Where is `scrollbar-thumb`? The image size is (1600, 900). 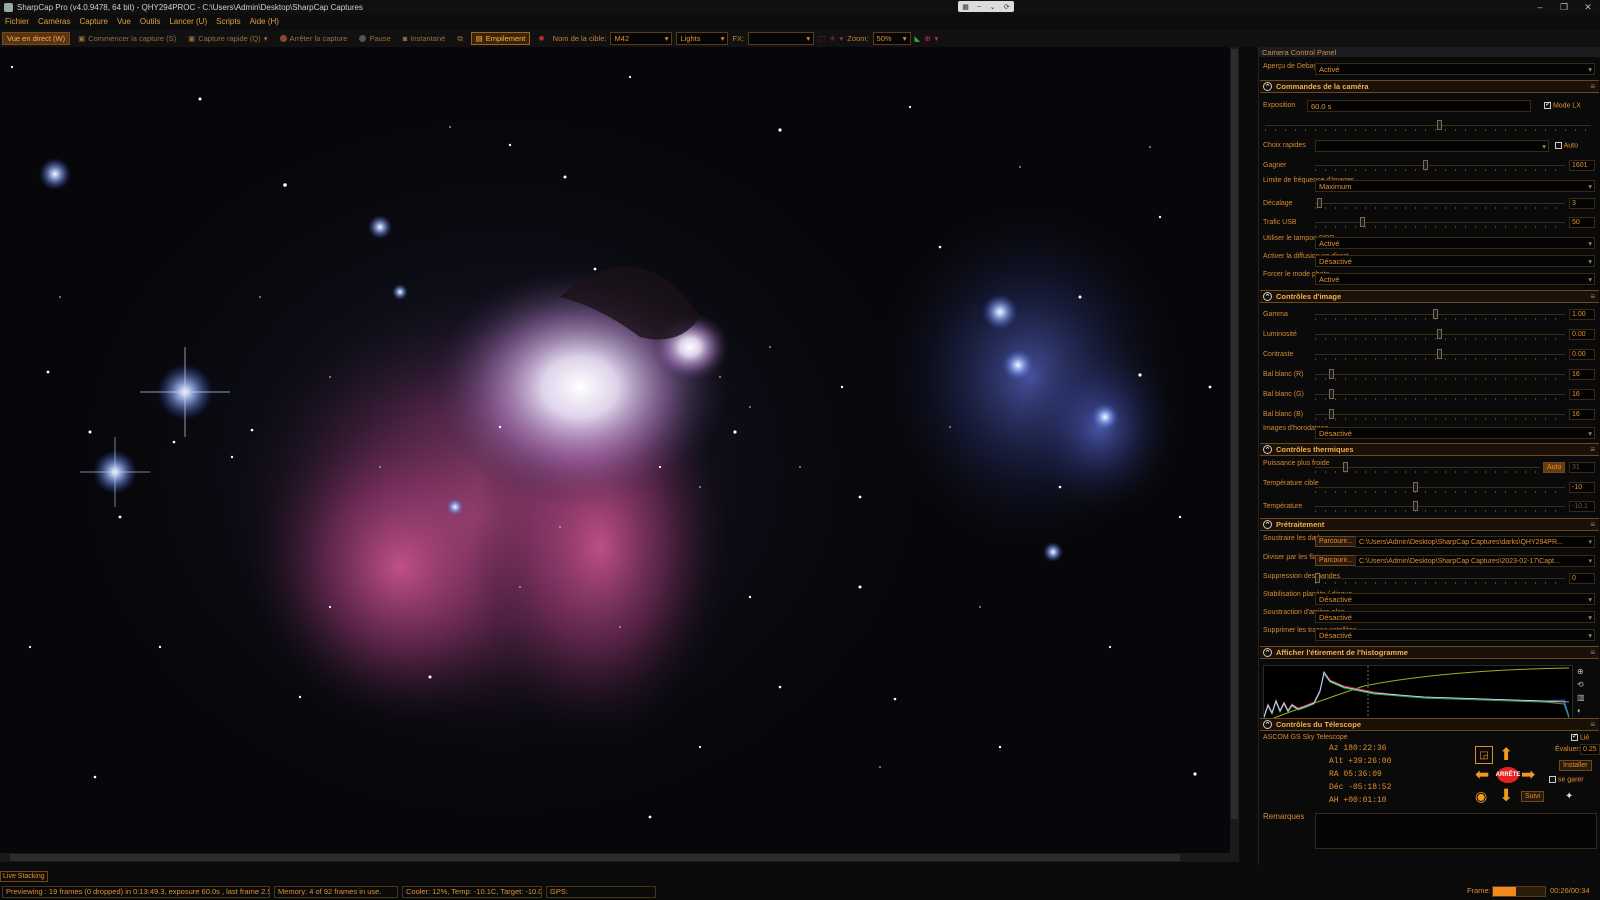
scrollbar-thumb is located at coordinates (595, 857).